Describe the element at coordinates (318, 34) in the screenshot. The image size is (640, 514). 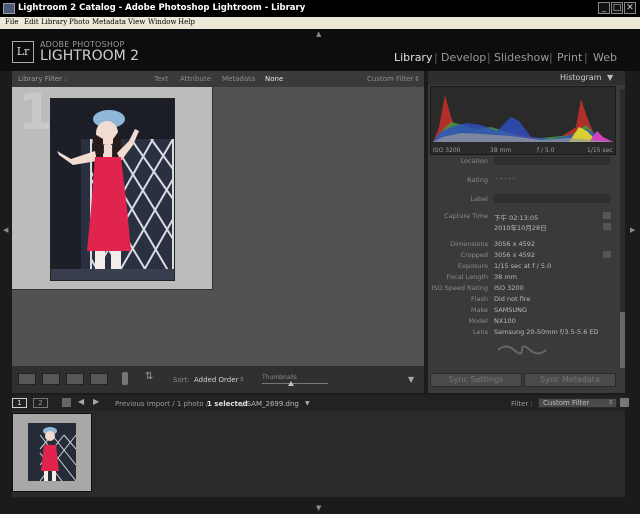
I see `top-panel-toggle-icon: ▲` at that location.